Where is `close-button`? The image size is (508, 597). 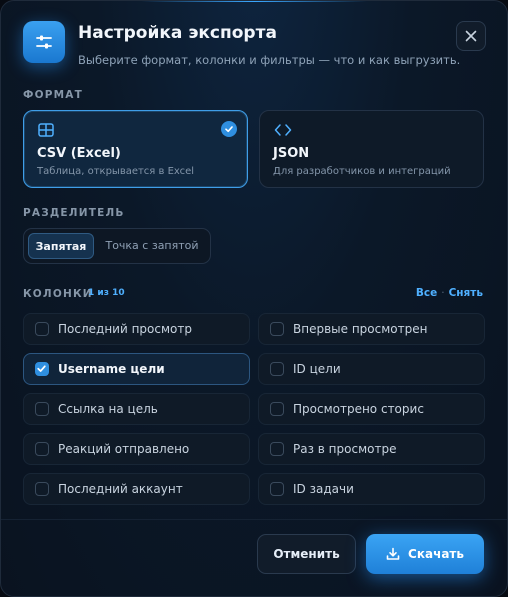
close-button is located at coordinates (471, 36).